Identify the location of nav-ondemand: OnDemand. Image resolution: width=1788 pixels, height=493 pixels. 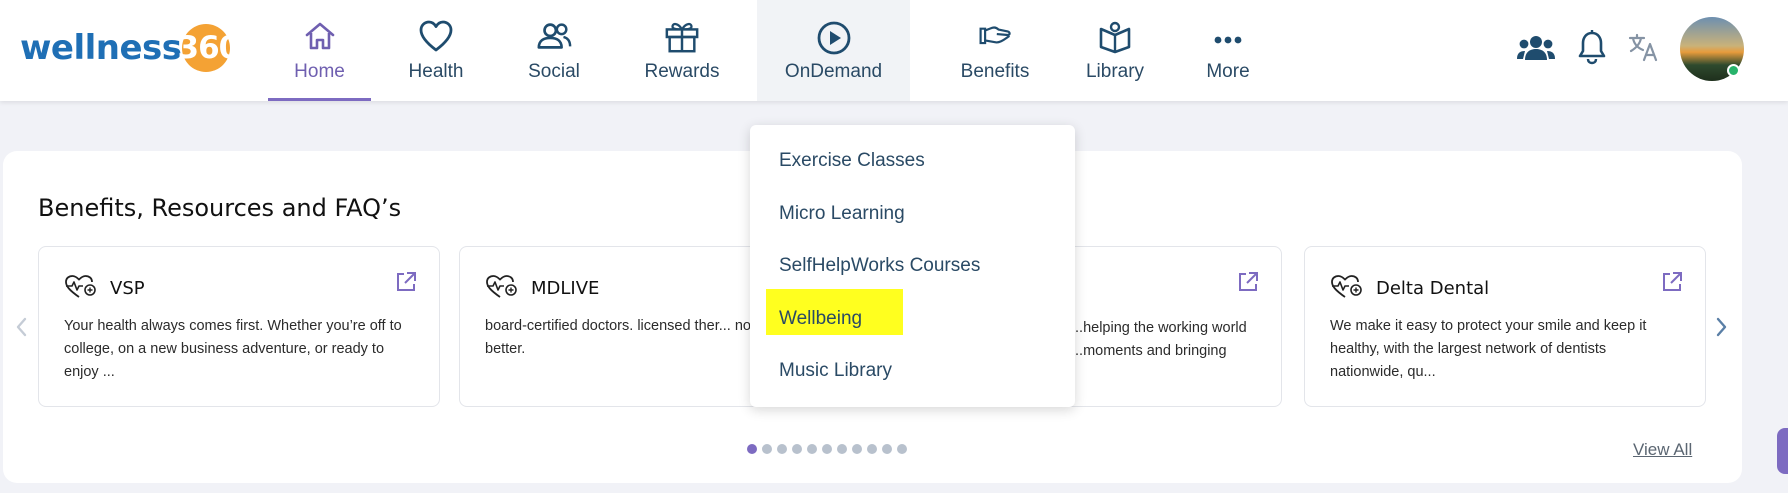
(833, 50).